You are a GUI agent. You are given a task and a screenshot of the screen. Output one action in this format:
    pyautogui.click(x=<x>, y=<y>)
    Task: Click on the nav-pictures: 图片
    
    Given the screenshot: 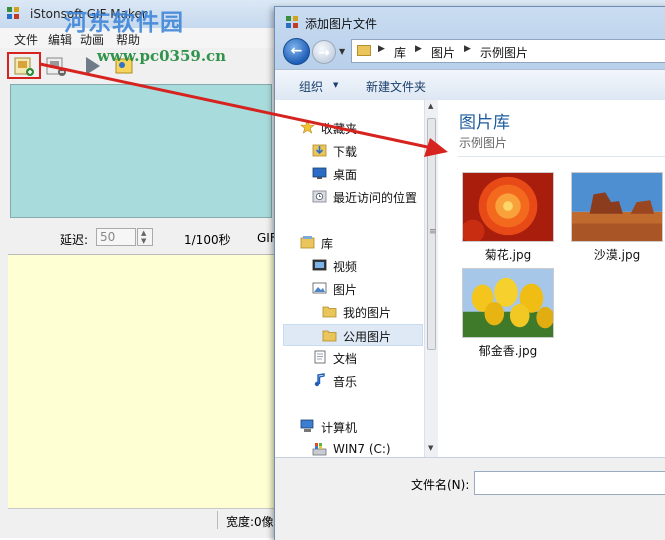 What is the action you would take?
    pyautogui.click(x=367, y=289)
    